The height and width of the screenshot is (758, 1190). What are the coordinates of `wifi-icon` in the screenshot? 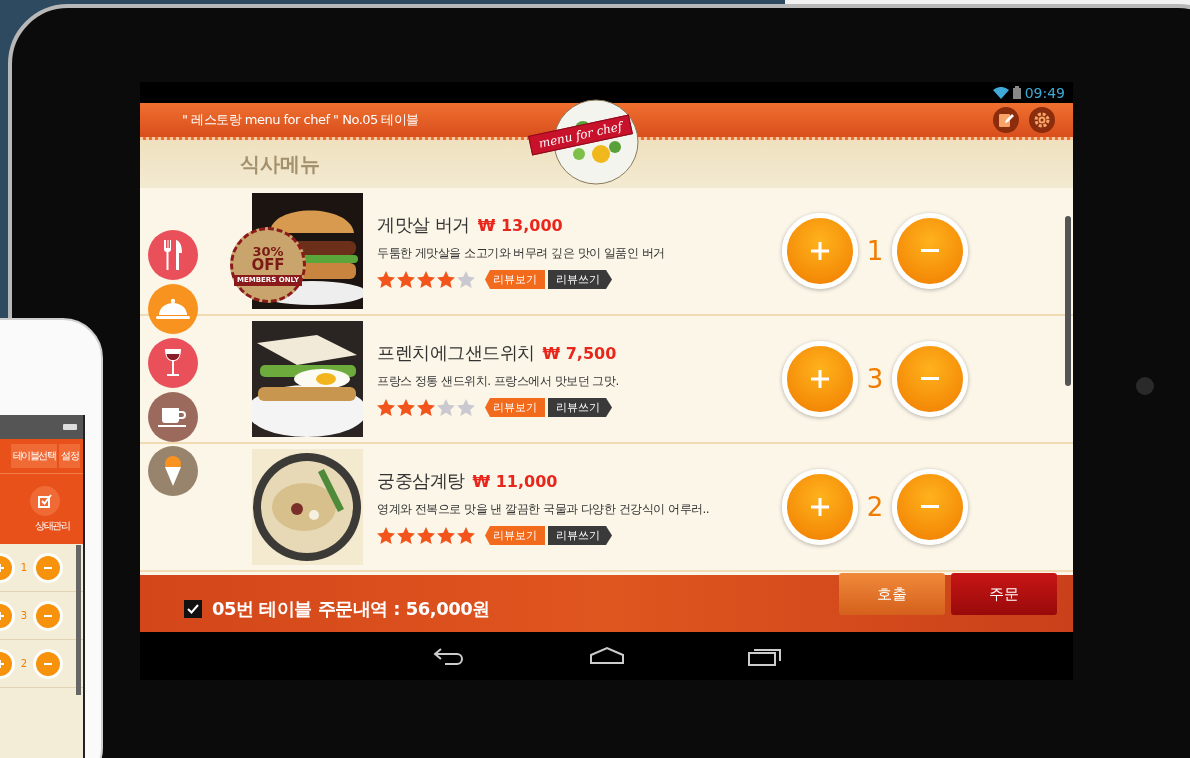 It's located at (1000, 92).